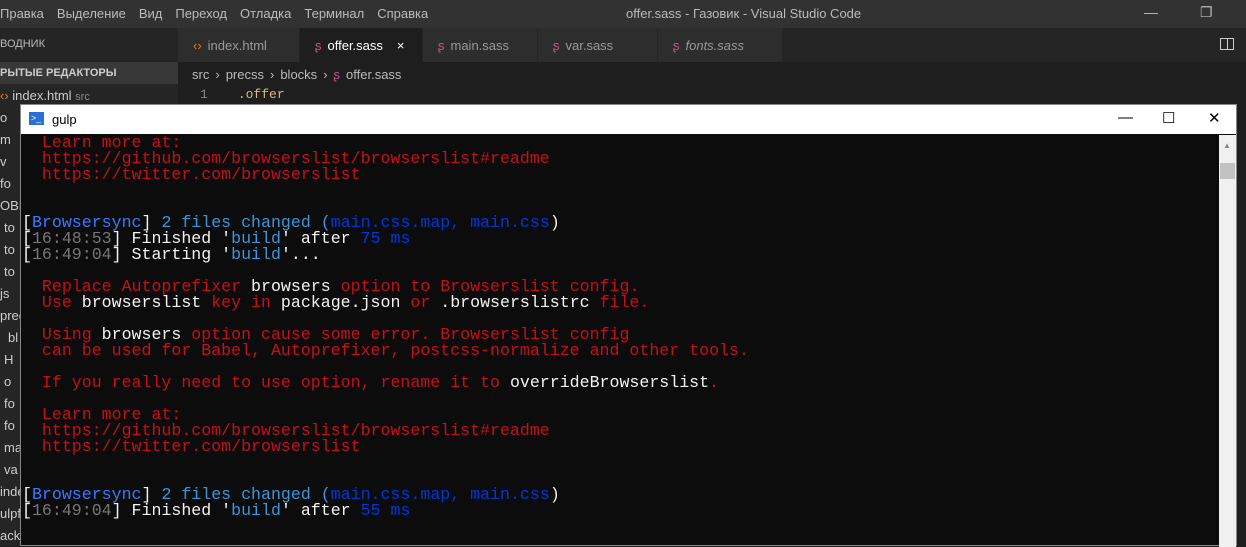 This screenshot has height=547, width=1246. I want to click on sidebar-item: bl, so click(13, 337).